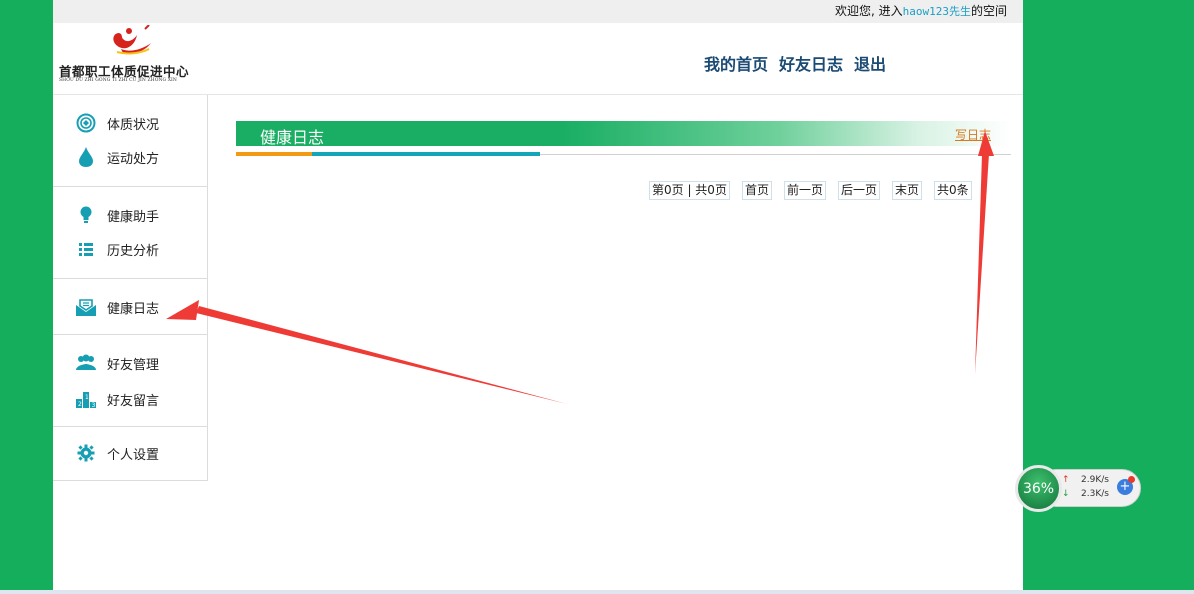  What do you see at coordinates (1066, 494) in the screenshot?
I see `download-arrow-icon: ↓` at bounding box center [1066, 494].